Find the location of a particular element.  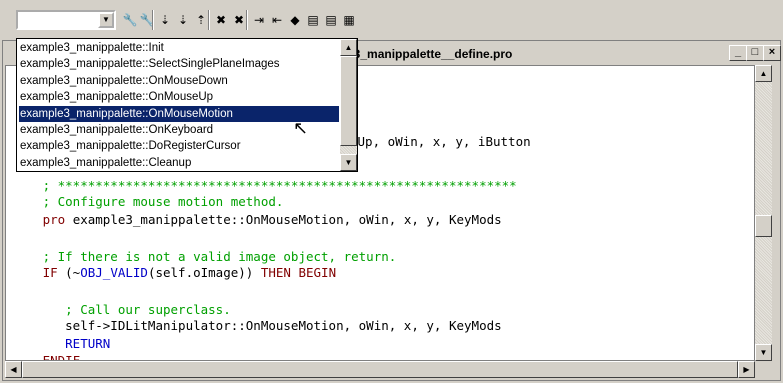

arrow-left-icon: ◀ is located at coordinates (13, 369).